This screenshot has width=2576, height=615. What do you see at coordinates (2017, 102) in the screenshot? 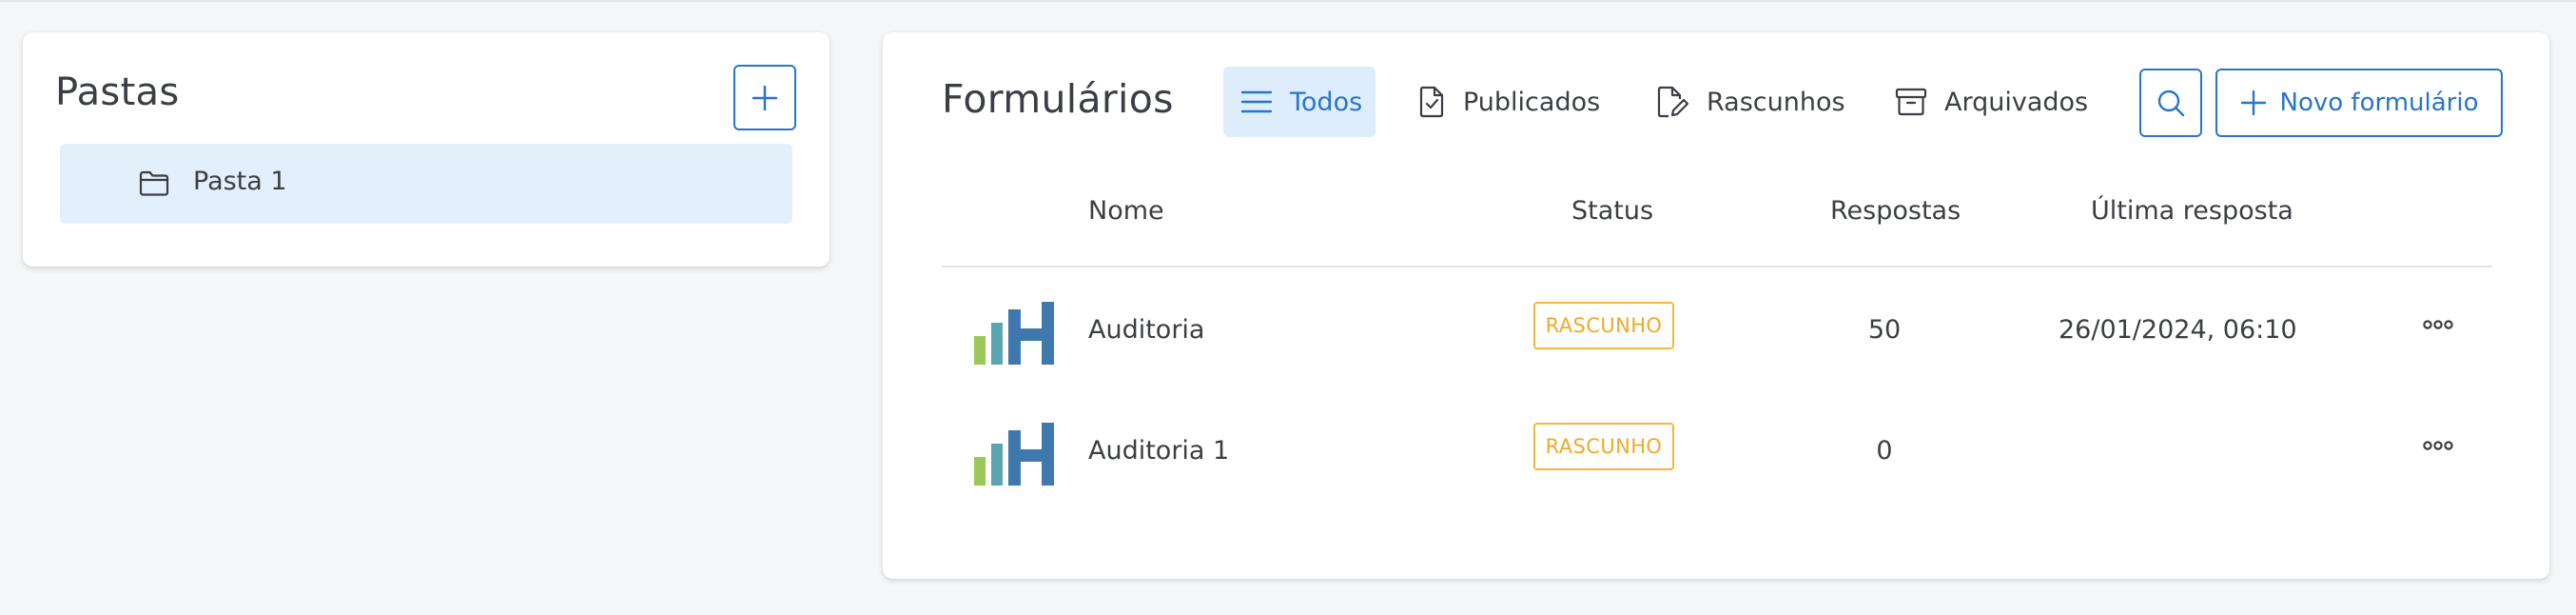
I see `tab-arquivados-label: Arquivados` at bounding box center [2017, 102].